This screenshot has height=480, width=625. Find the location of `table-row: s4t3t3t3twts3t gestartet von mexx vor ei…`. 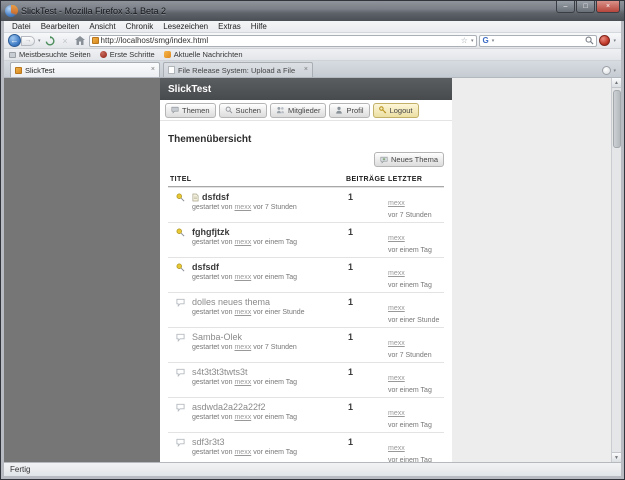

table-row: s4t3t3t3twts3t gestartet von mexx vor ei… is located at coordinates (306, 379).